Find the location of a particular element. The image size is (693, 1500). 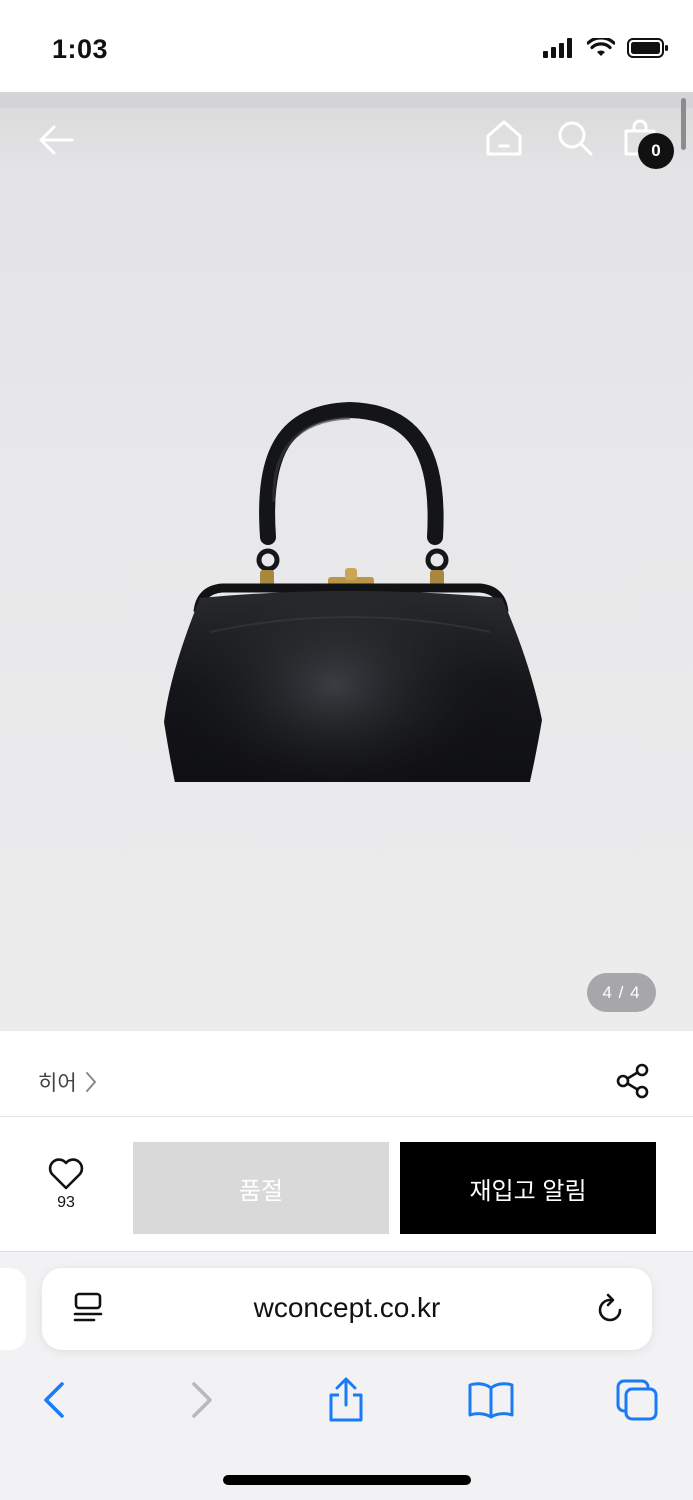

back-button is located at coordinates (56, 140).